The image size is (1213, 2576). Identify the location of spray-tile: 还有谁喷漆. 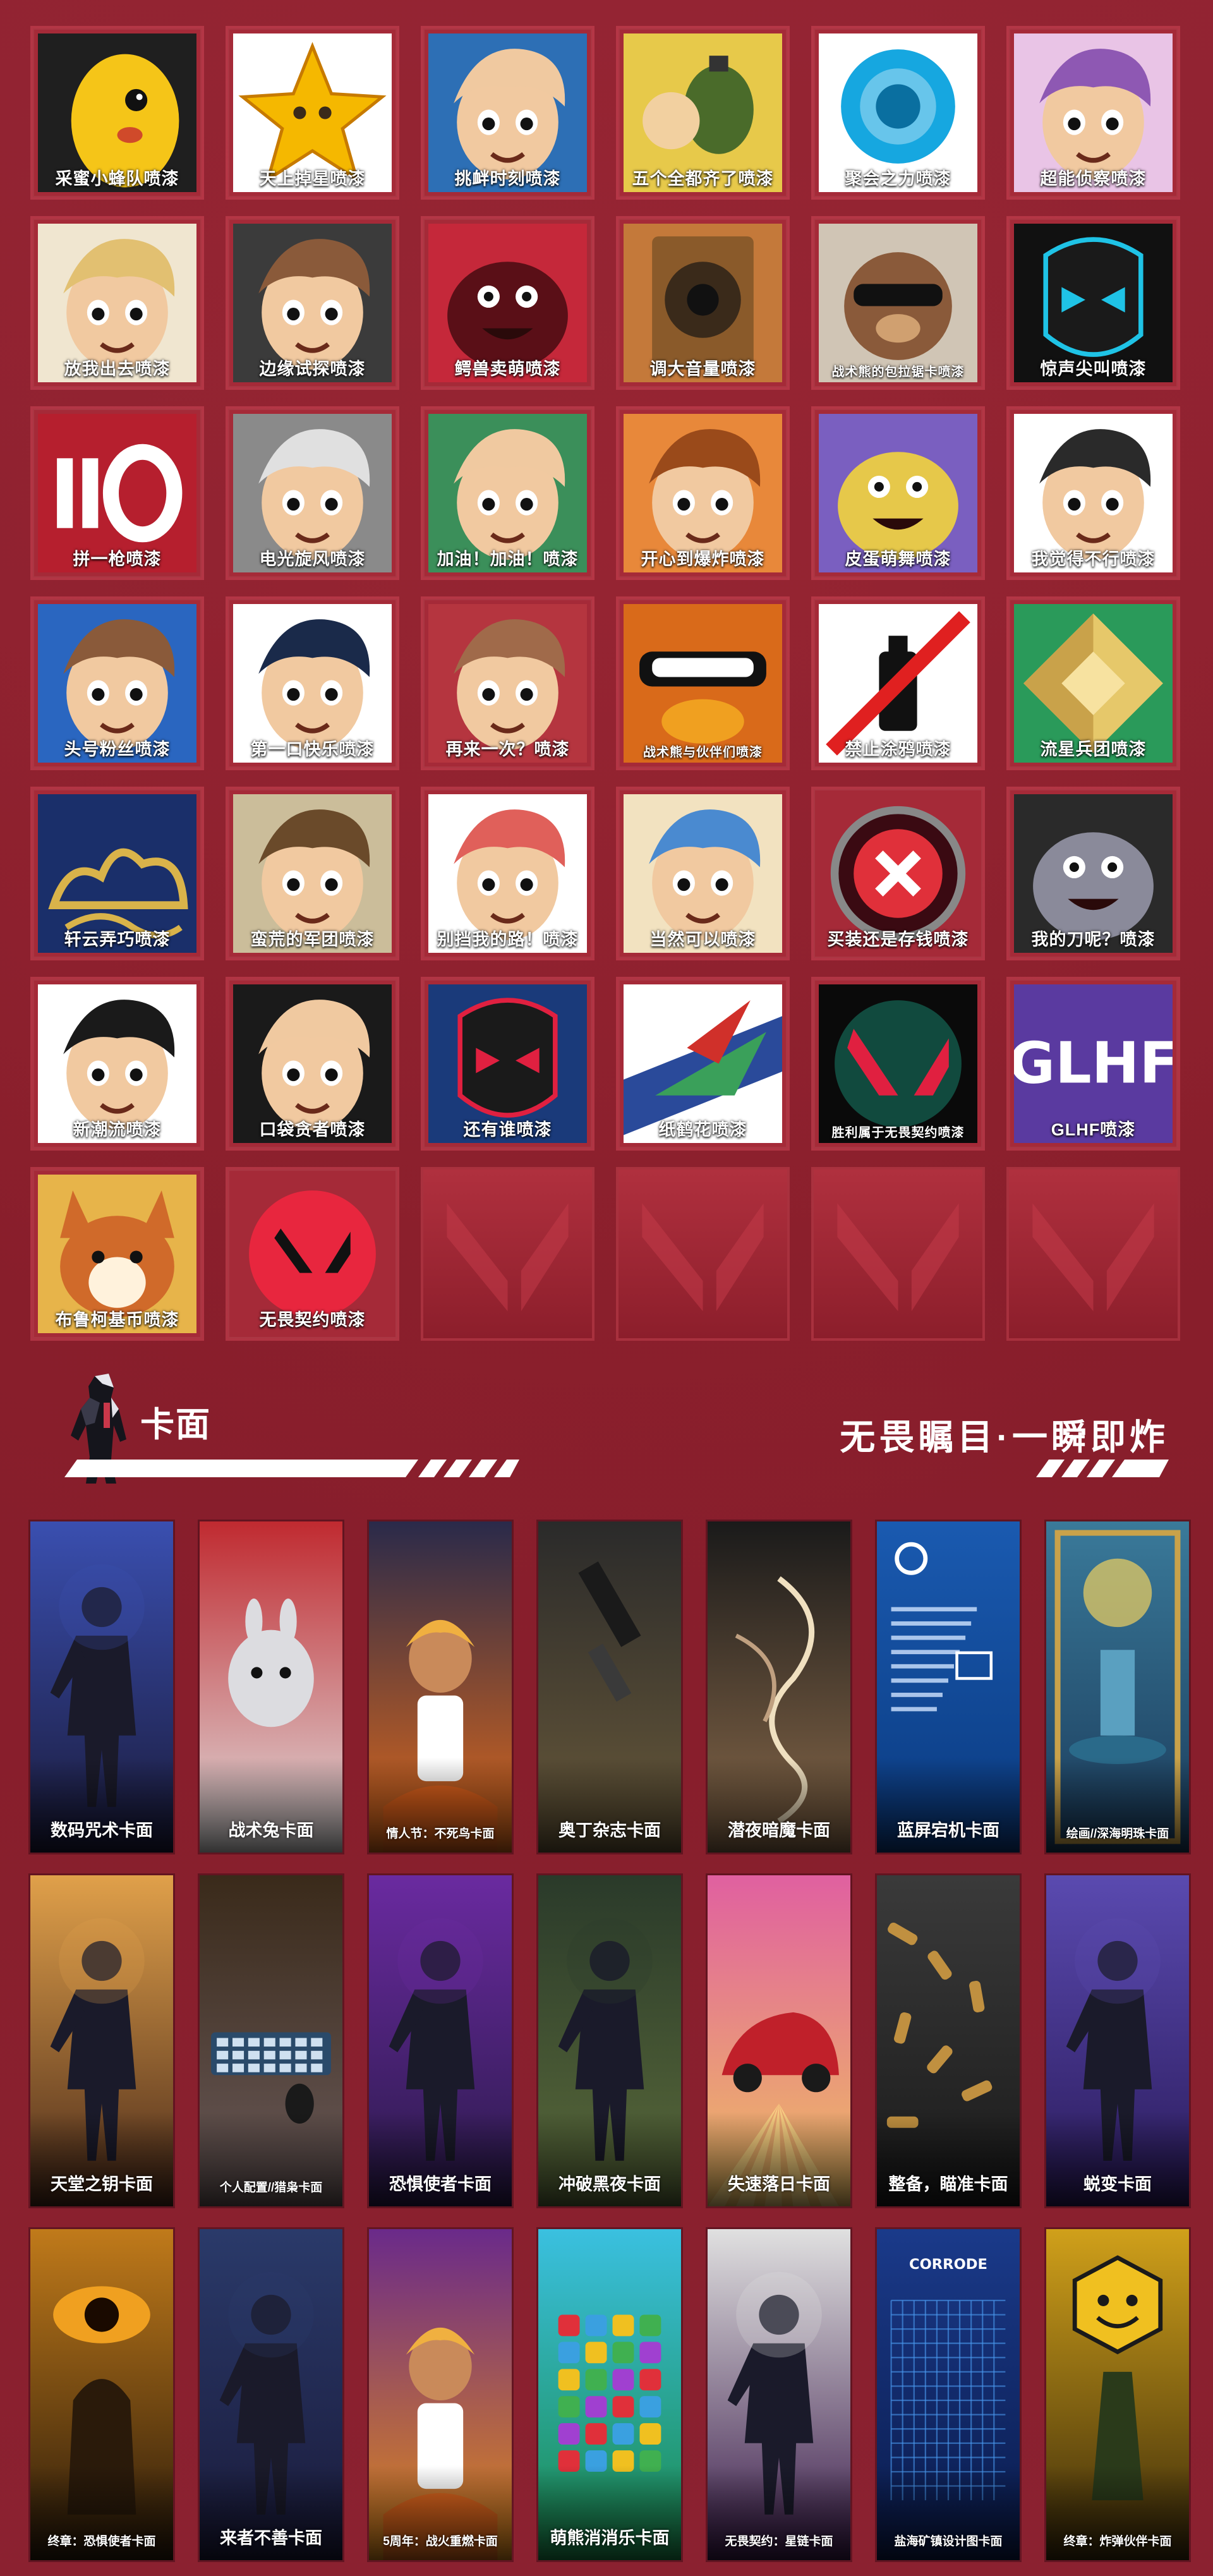
(507, 1063).